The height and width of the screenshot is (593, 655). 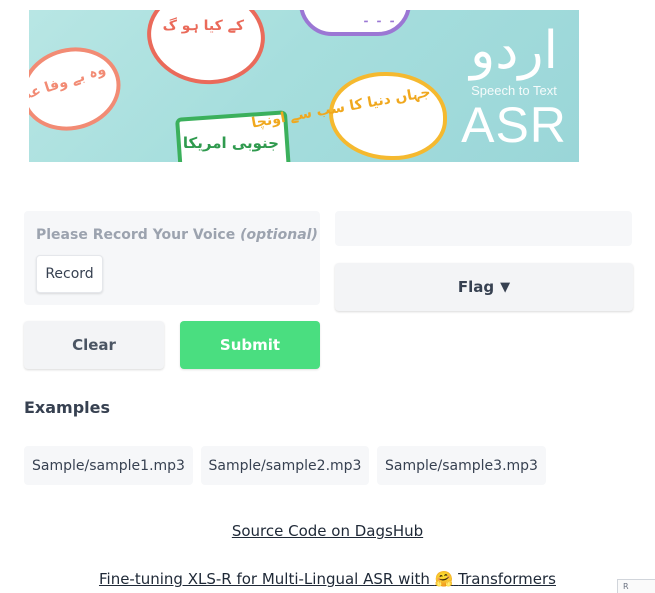 What do you see at coordinates (636, 586) in the screenshot?
I see `corner-badge: R` at bounding box center [636, 586].